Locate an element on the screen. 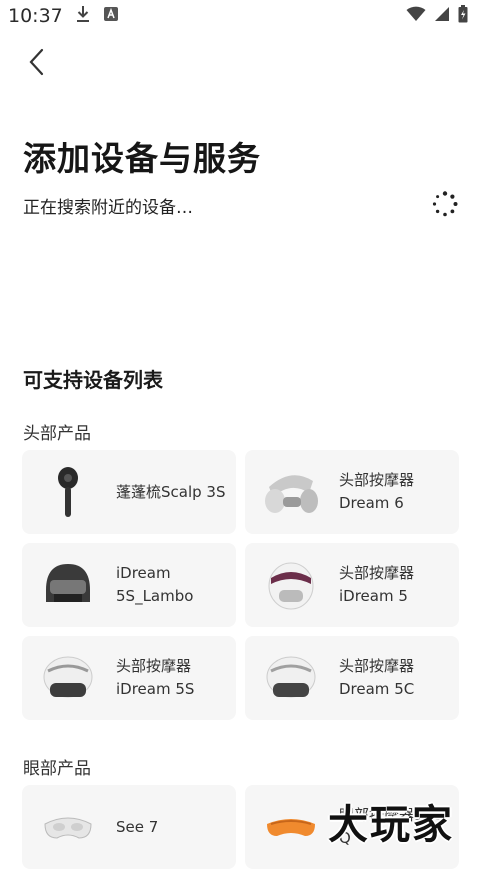  download-icon is located at coordinates (83, 16).